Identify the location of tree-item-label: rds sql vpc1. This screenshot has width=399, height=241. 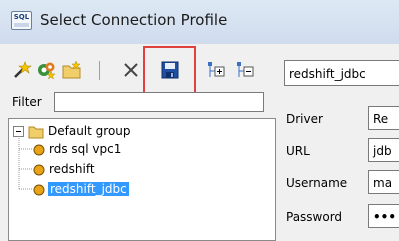
(85, 149).